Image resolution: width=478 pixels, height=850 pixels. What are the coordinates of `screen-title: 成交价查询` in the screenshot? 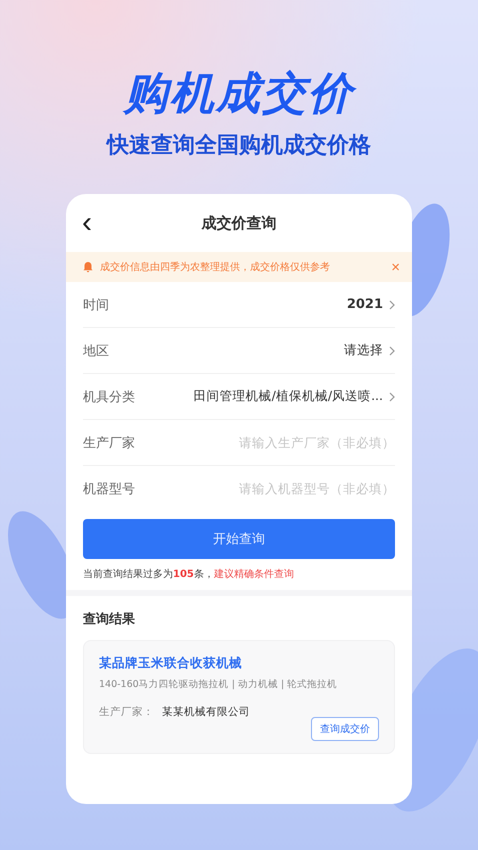 It's located at (239, 223).